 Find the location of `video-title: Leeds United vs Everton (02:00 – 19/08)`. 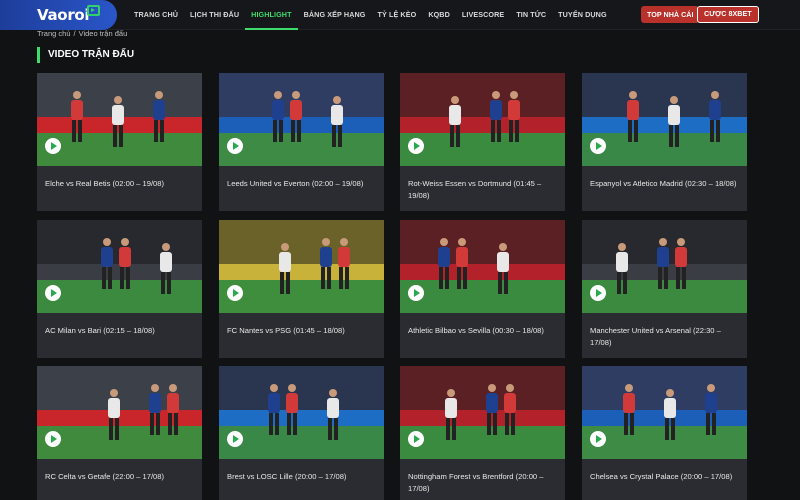

video-title: Leeds United vs Everton (02:00 – 19/08) is located at coordinates (303, 184).